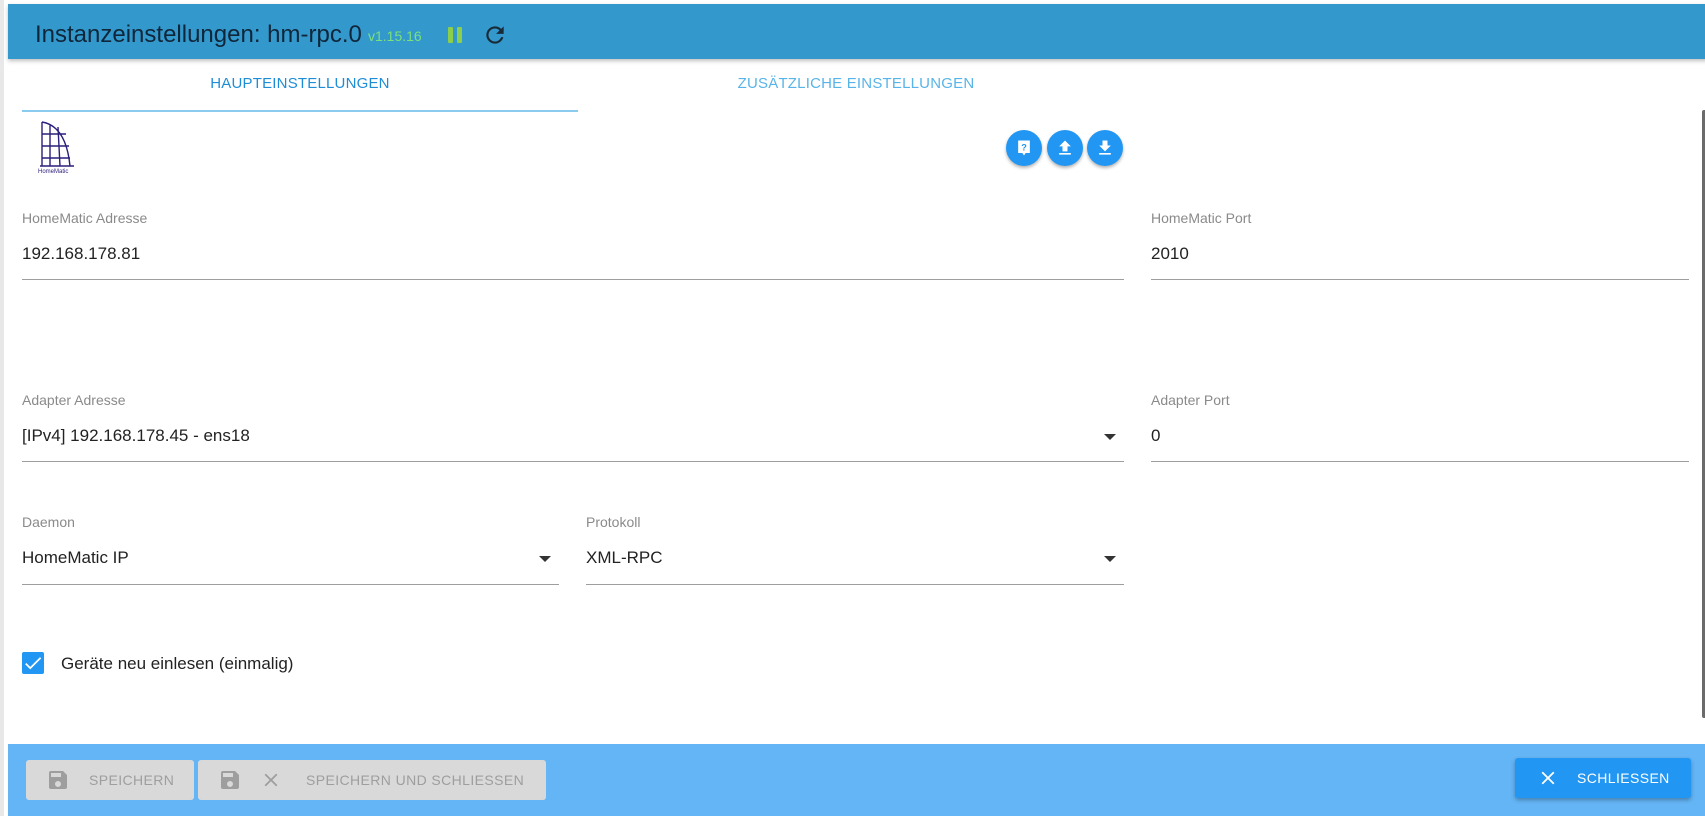 This screenshot has height=816, width=1705. I want to click on reread-devices-checkbox, so click(33, 663).